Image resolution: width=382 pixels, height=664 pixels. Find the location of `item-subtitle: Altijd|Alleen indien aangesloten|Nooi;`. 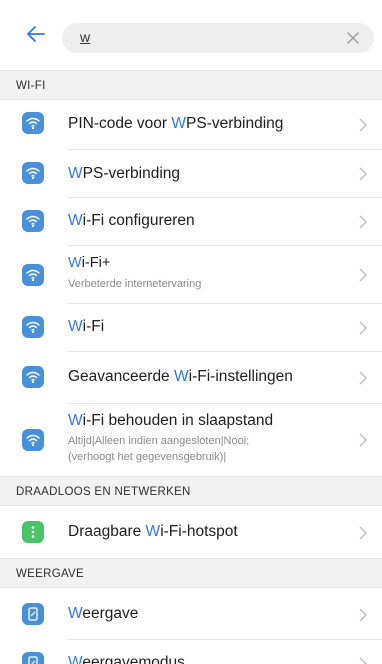

item-subtitle: Altijd|Alleen indien aangesloten|Nooi; is located at coordinates (159, 441).